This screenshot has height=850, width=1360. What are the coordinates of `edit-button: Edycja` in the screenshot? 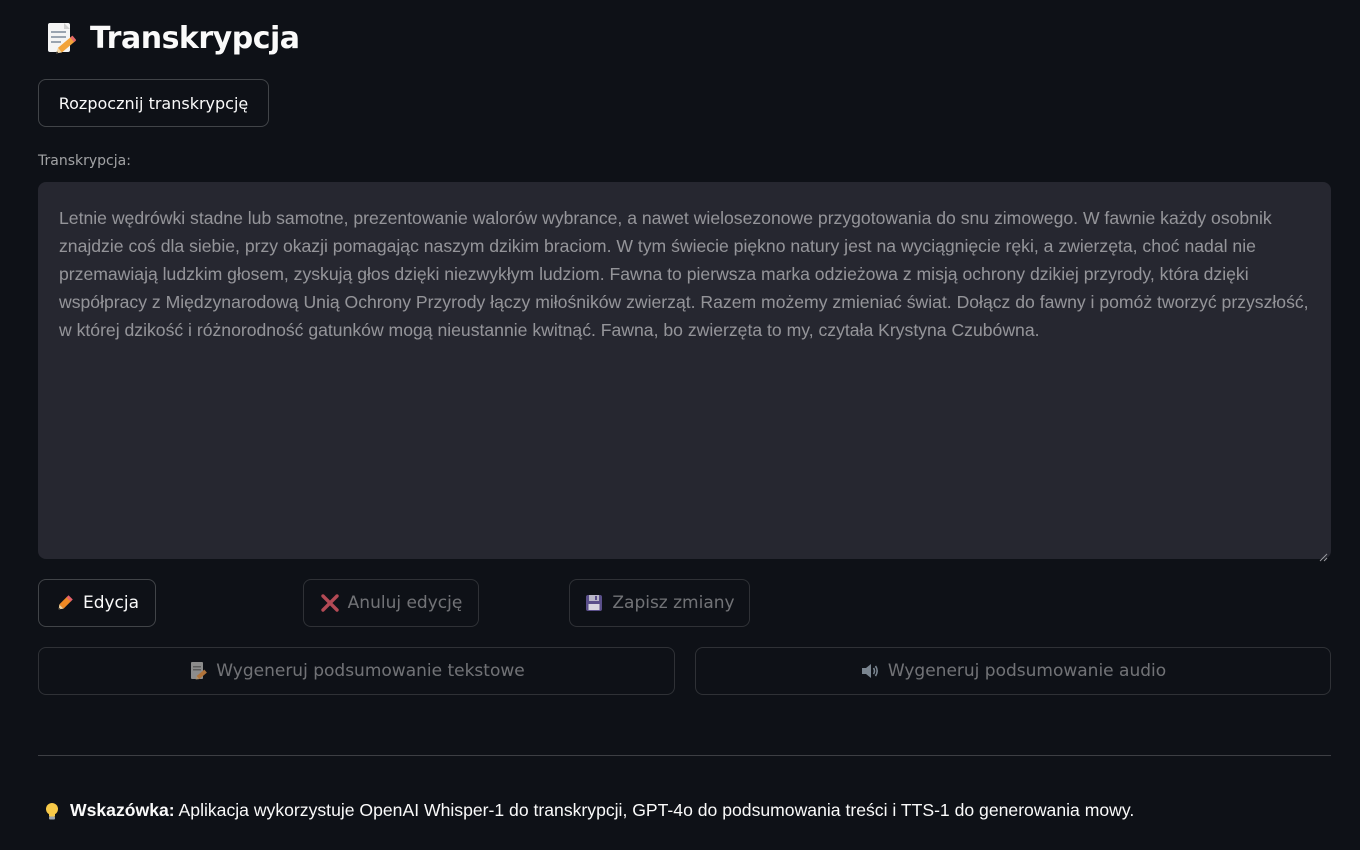 It's located at (97, 603).